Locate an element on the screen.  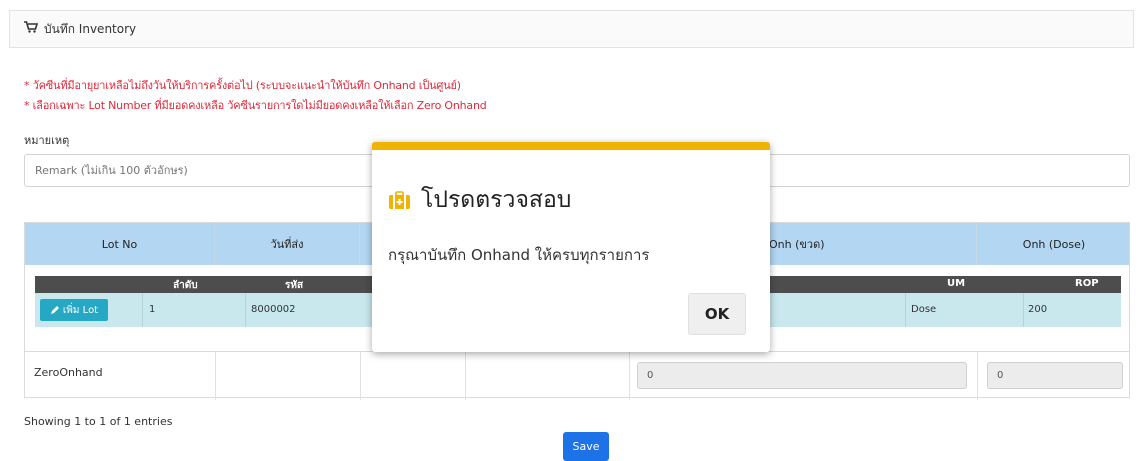
sub-col-seq: ลำดับ is located at coordinates (185, 285).